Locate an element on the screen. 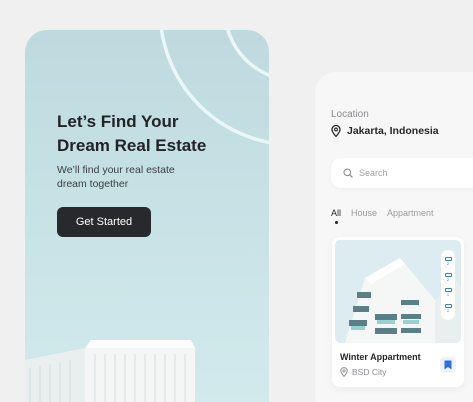  bed-count: 2 is located at coordinates (448, 263).